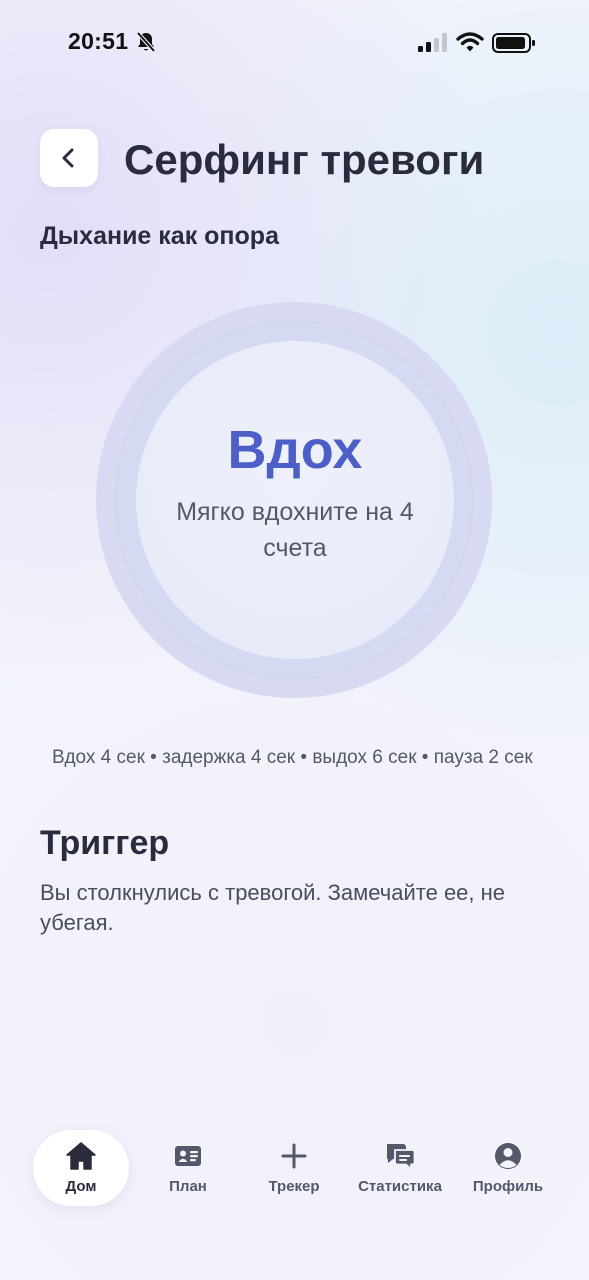 The height and width of the screenshot is (1280, 589). I want to click on nav-item-home: Дом, so click(81, 1168).